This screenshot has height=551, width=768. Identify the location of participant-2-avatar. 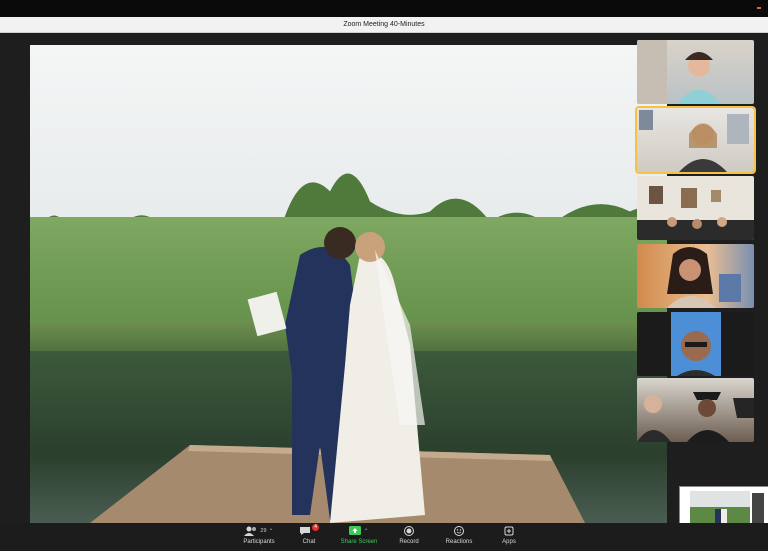
(694, 141).